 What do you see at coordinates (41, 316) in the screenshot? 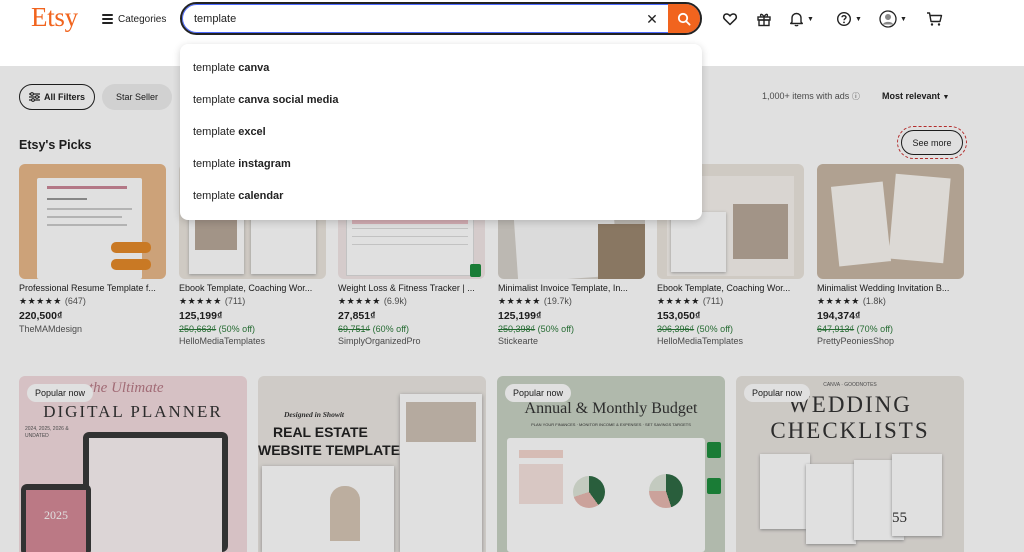
I see `listing-price: 220,500₫` at bounding box center [41, 316].